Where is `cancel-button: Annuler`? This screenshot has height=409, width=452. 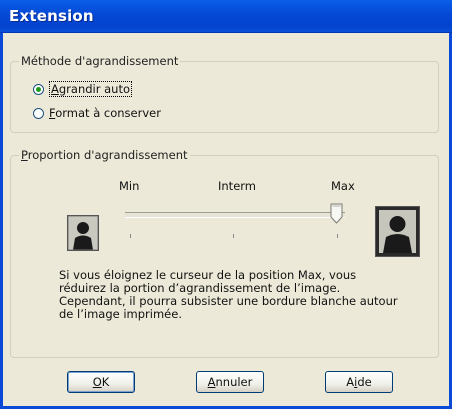 cancel-button: Annuler is located at coordinates (230, 382).